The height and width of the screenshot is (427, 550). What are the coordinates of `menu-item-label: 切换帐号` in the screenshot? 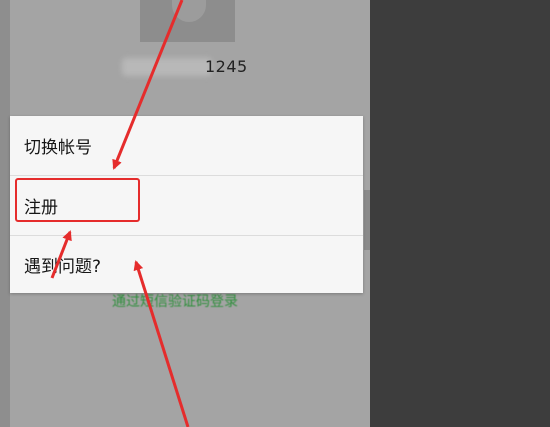 It's located at (58, 148).